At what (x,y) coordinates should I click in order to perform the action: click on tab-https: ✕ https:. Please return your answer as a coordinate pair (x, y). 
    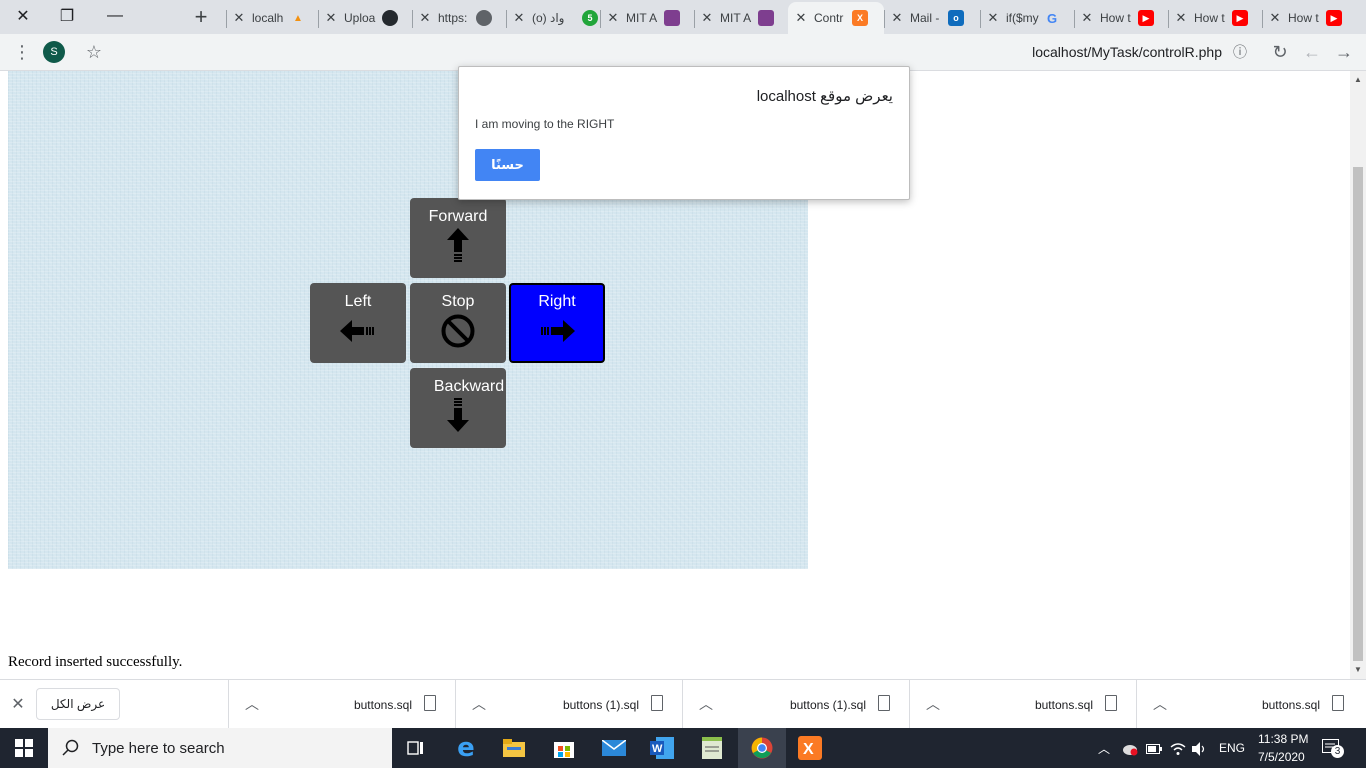
    Looking at the image, I should click on (458, 18).